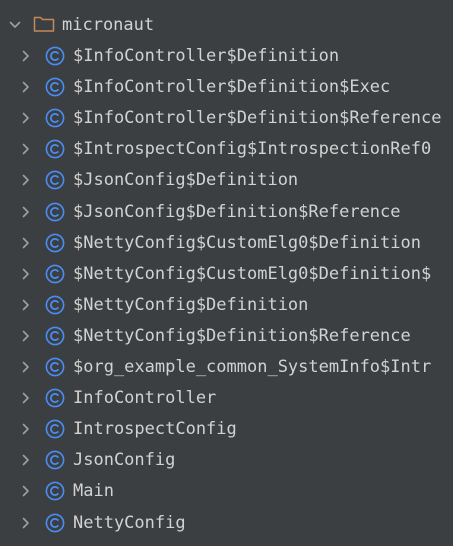  What do you see at coordinates (226, 491) in the screenshot?
I see `tree-row-class: Main` at bounding box center [226, 491].